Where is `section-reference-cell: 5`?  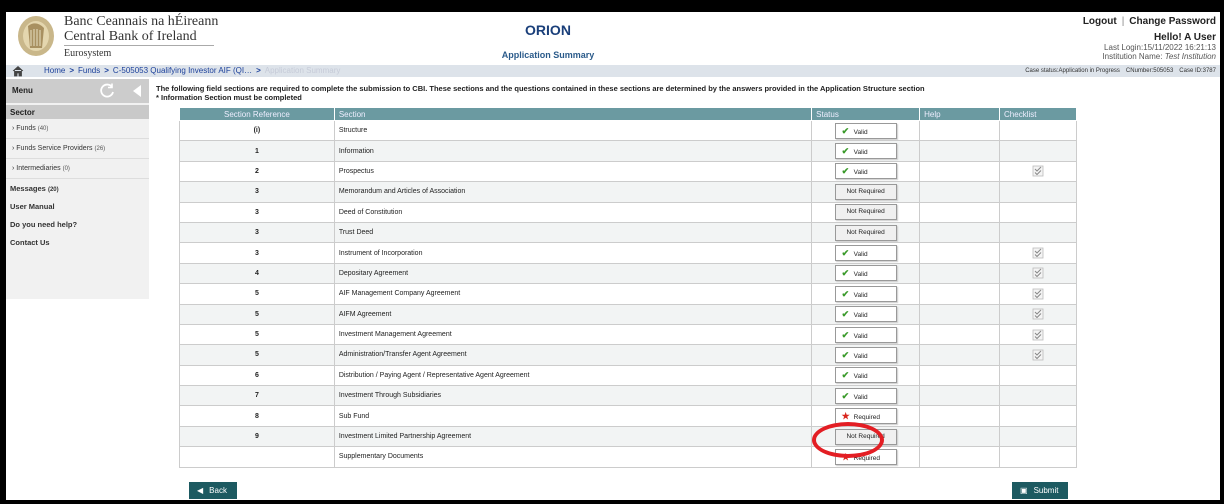
section-reference-cell: 5 is located at coordinates (257, 334).